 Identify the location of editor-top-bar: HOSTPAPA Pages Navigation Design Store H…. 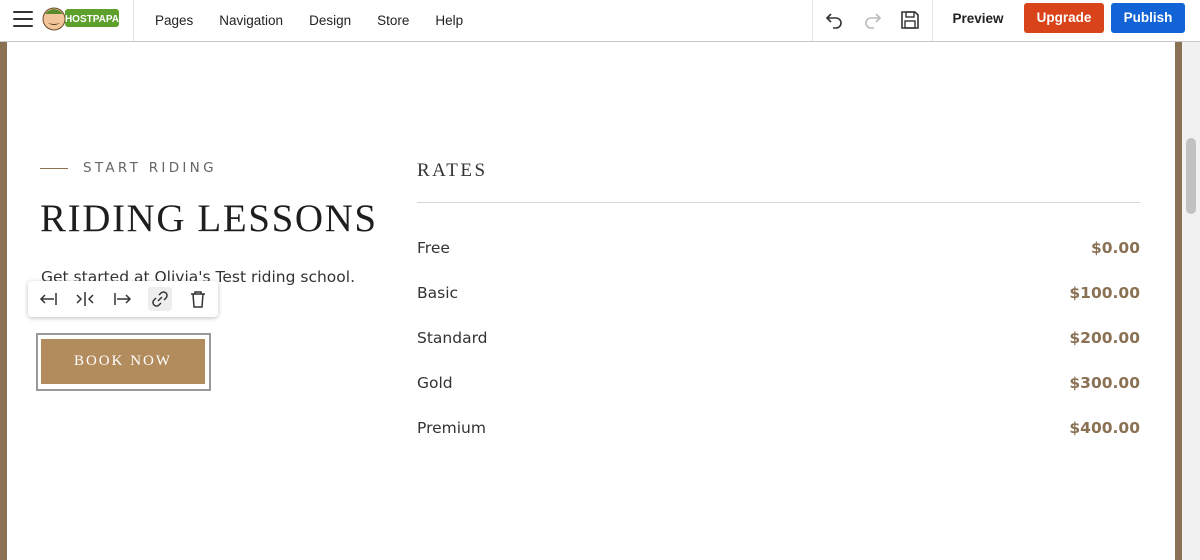
(600, 21).